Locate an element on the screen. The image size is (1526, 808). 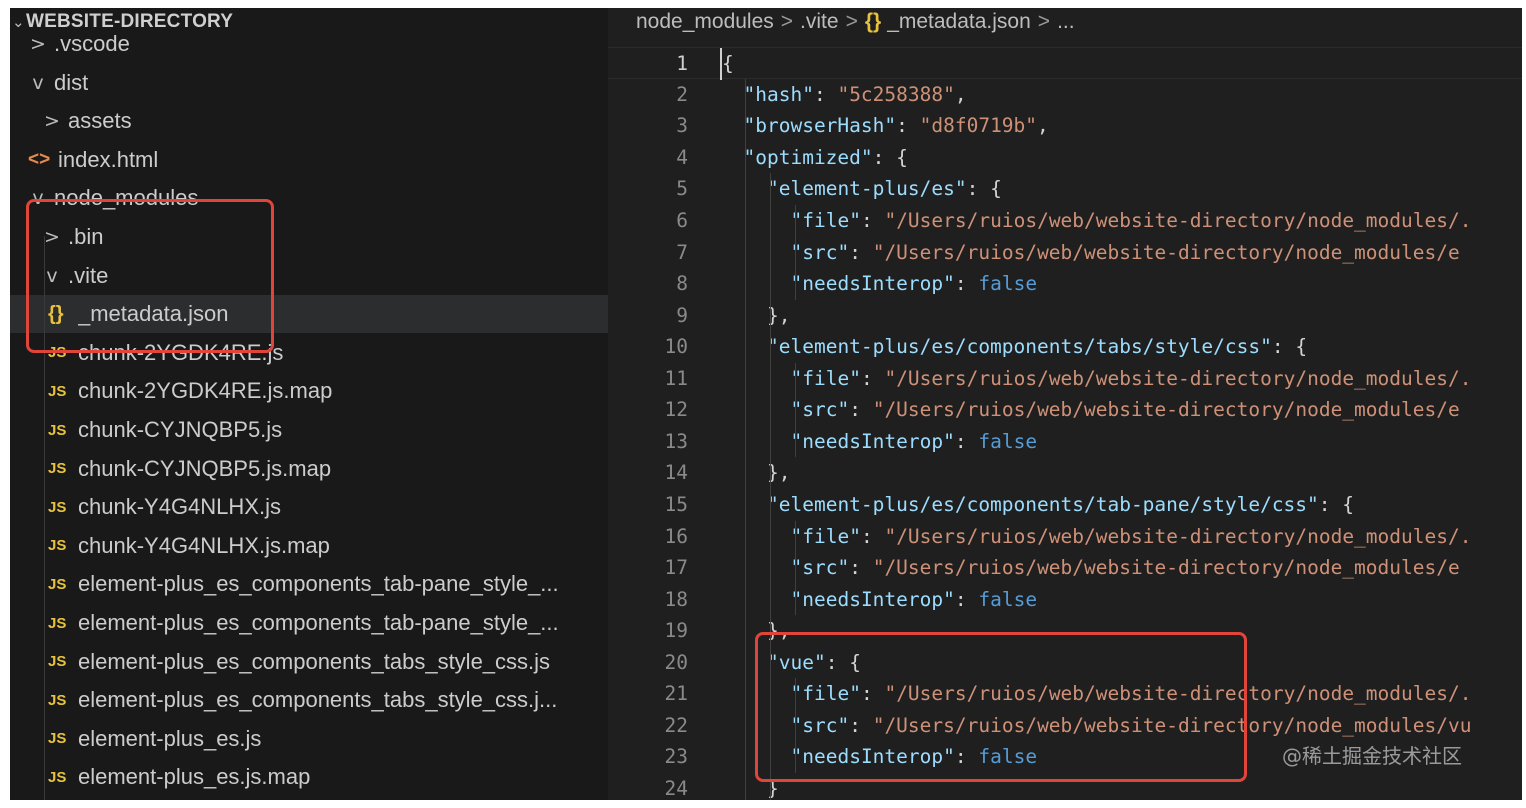
line-number: 5 is located at coordinates (682, 189).